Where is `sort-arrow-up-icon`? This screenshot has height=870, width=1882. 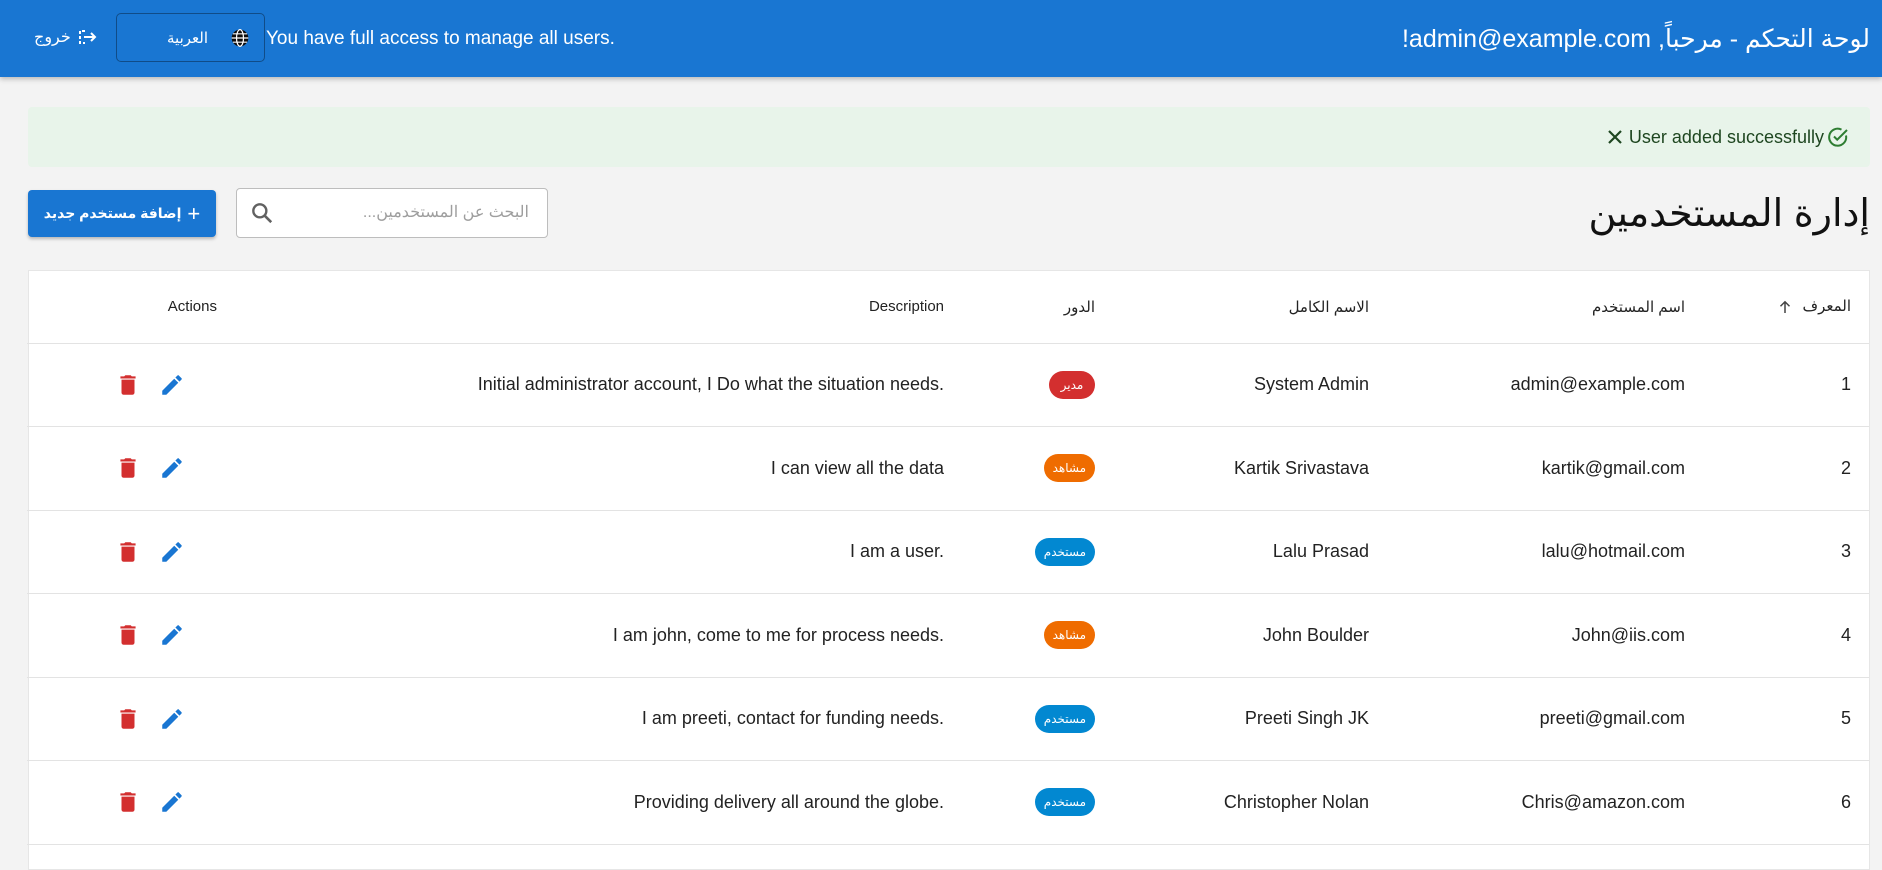 sort-arrow-up-icon is located at coordinates (1785, 307).